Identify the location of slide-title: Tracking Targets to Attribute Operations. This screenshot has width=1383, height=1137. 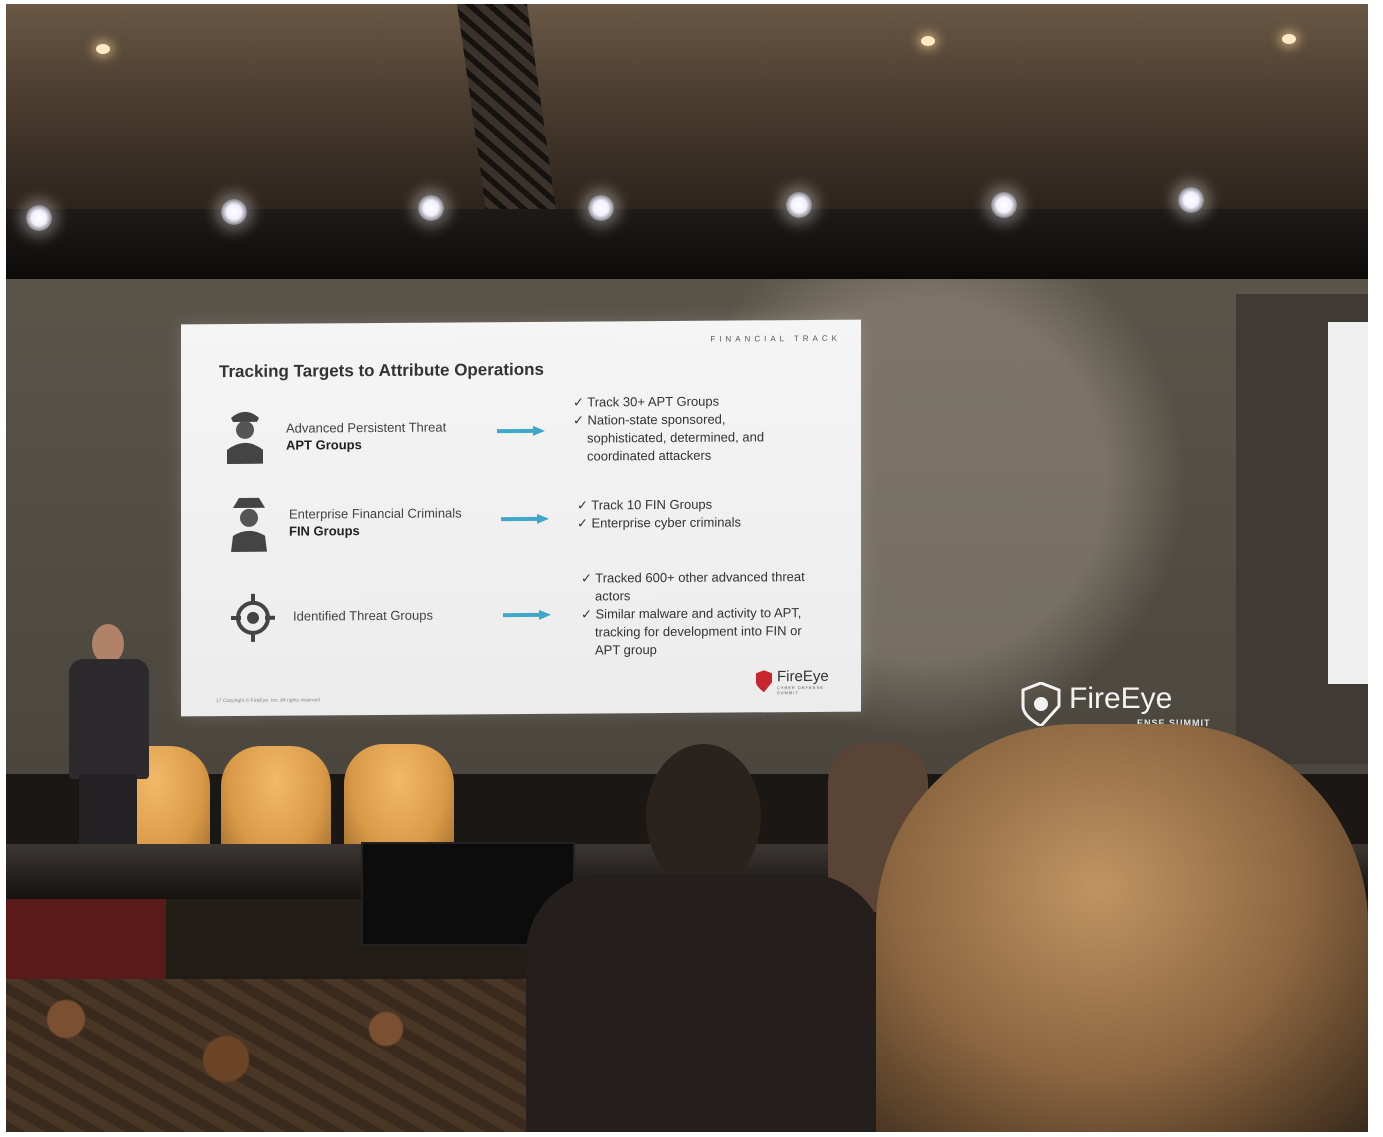
(381, 370).